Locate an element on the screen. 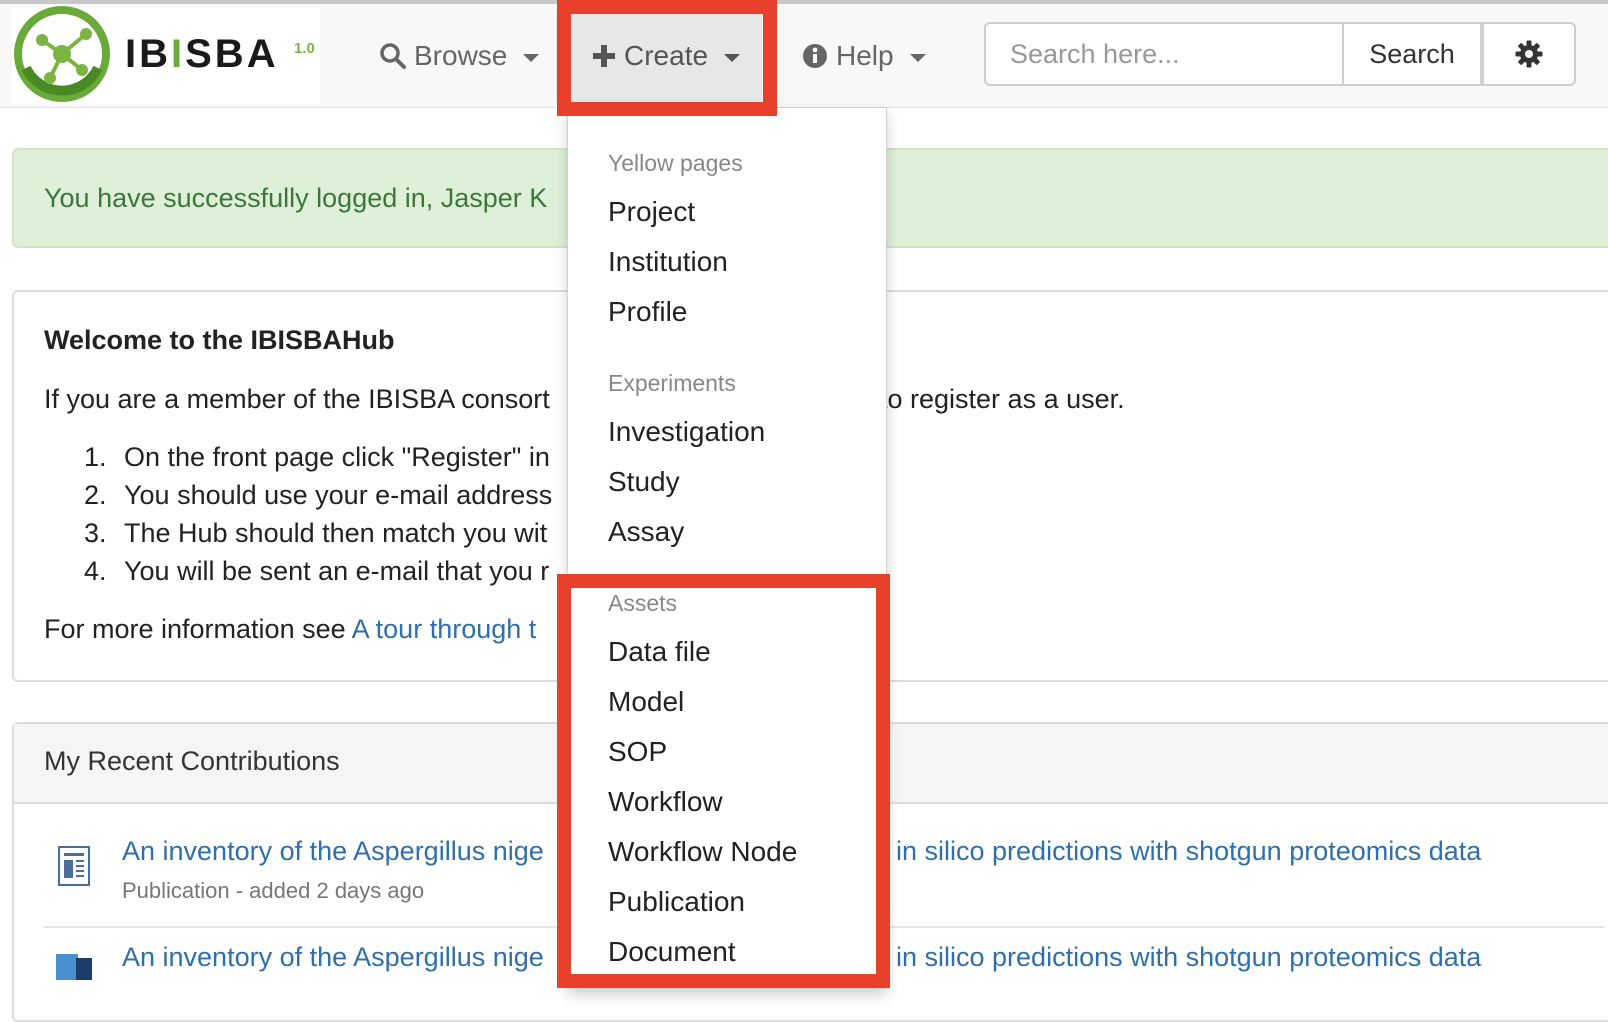 The image size is (1608, 1022). menu-header-yellow-pages: Yellow pages is located at coordinates (675, 163).